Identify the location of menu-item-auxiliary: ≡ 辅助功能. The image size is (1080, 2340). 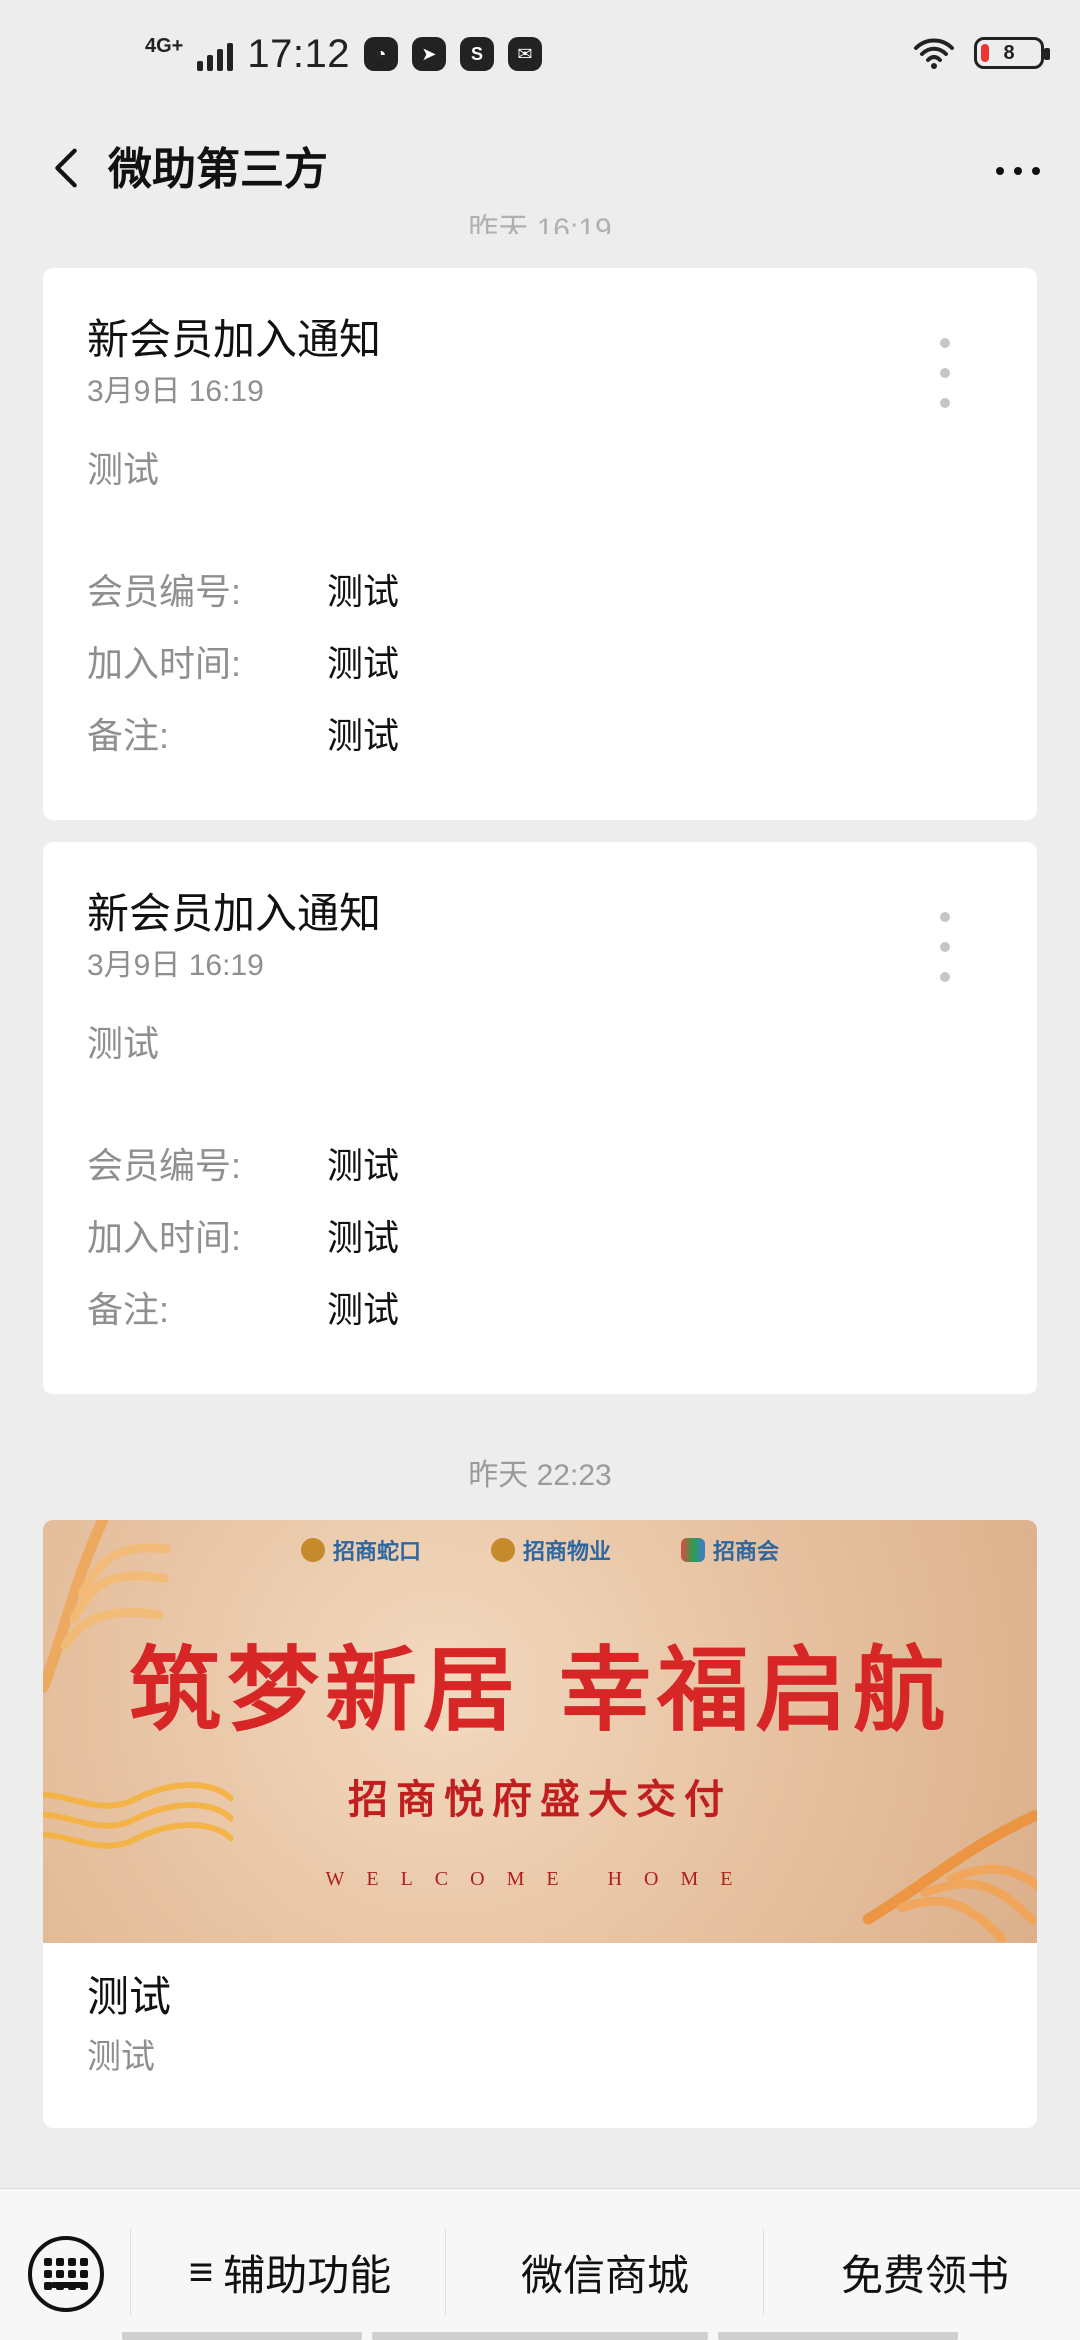
(290, 2272).